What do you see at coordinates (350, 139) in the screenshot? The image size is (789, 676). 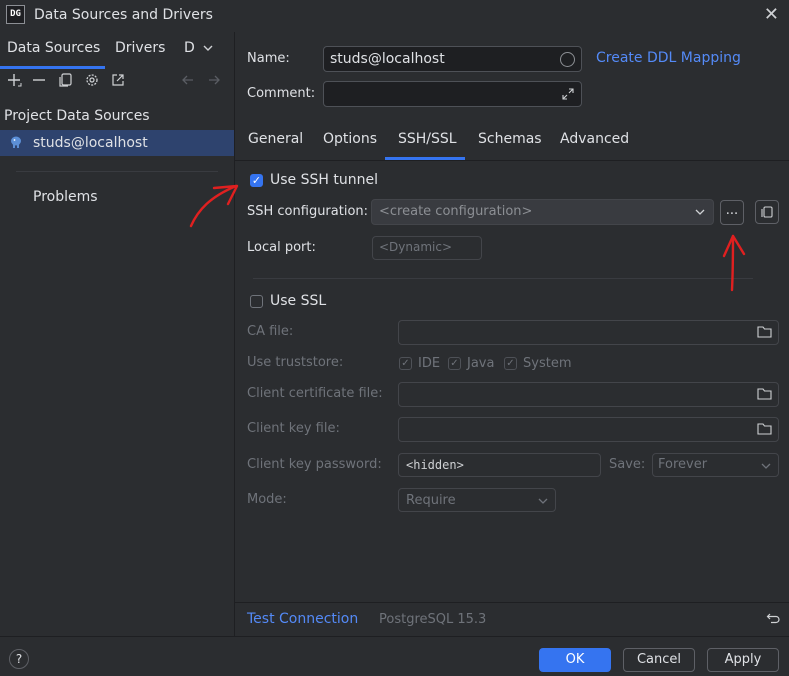 I see `tab-options: Options` at bounding box center [350, 139].